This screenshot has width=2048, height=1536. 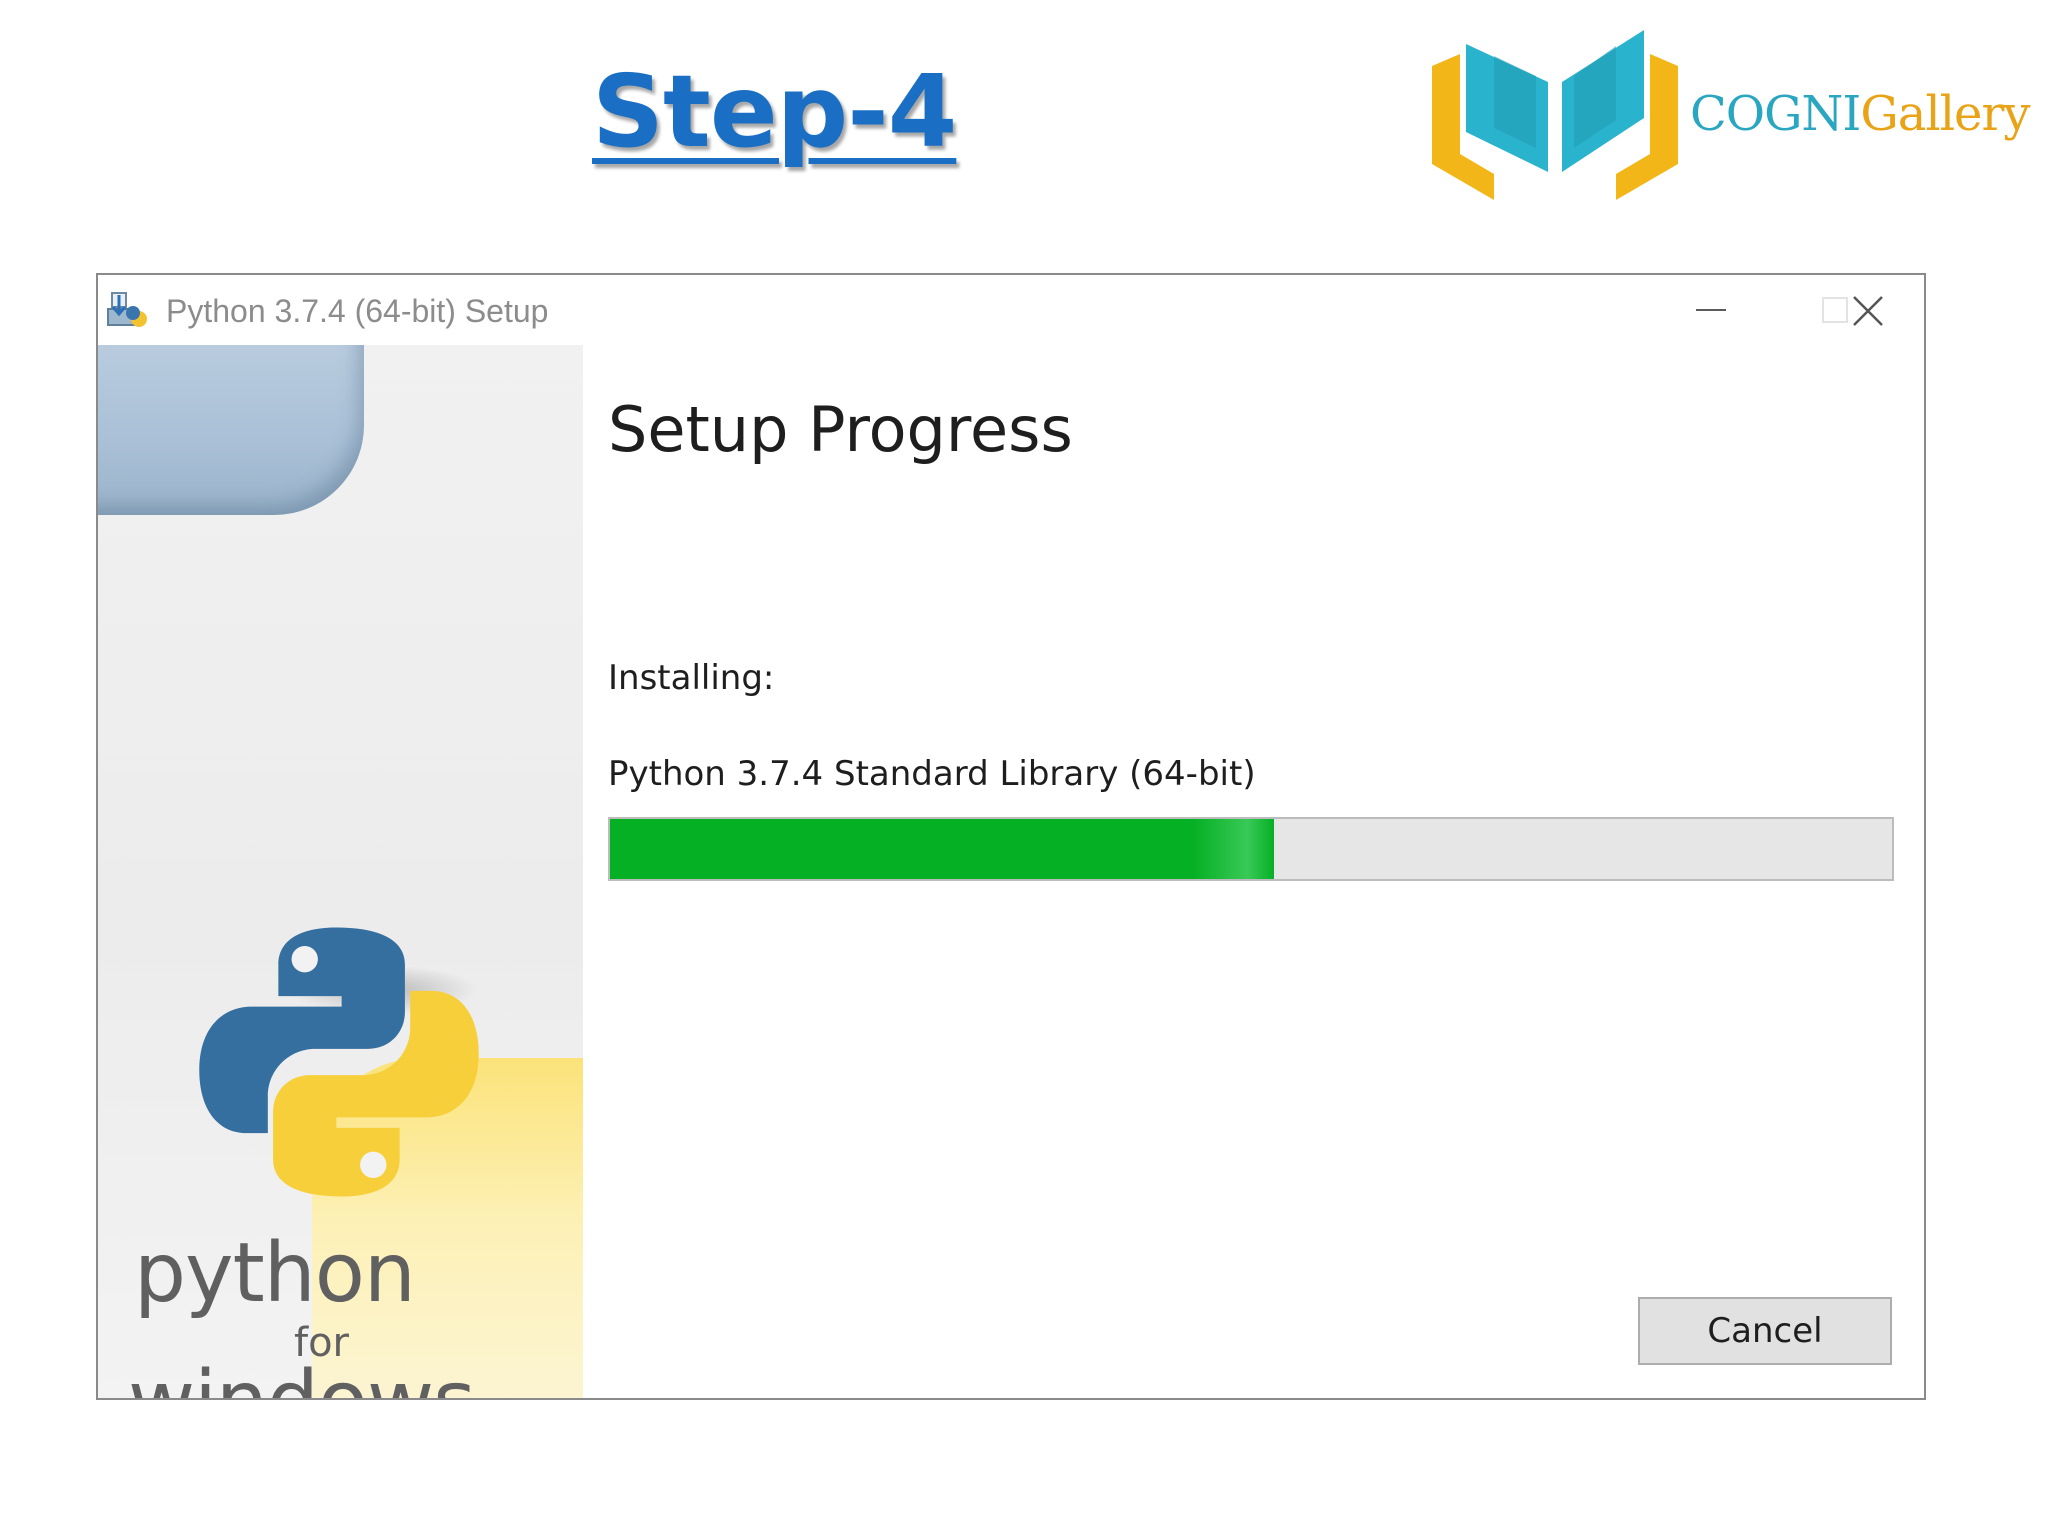 I want to click on progress-bar, so click(x=1251, y=849).